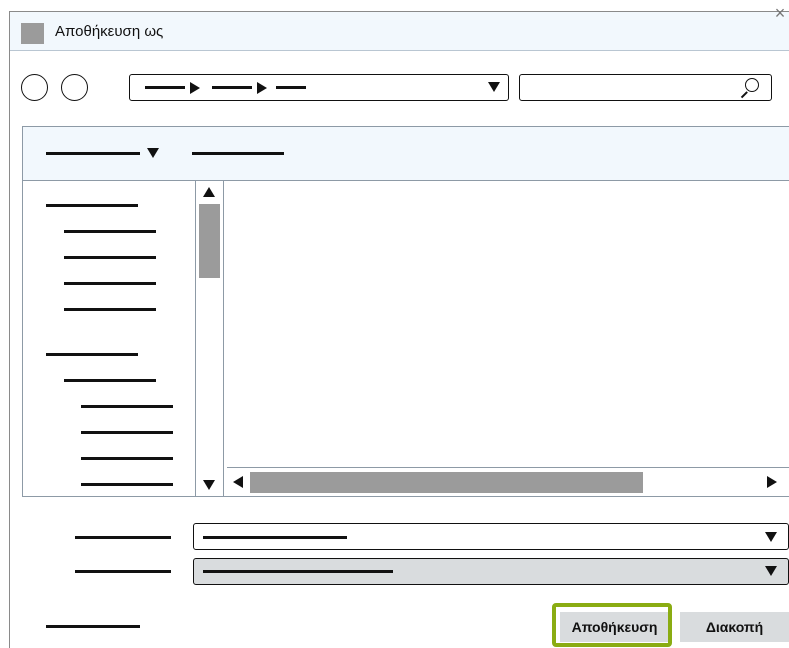 This screenshot has width=789, height=648. What do you see at coordinates (34, 87) in the screenshot?
I see `back-circle-icon` at bounding box center [34, 87].